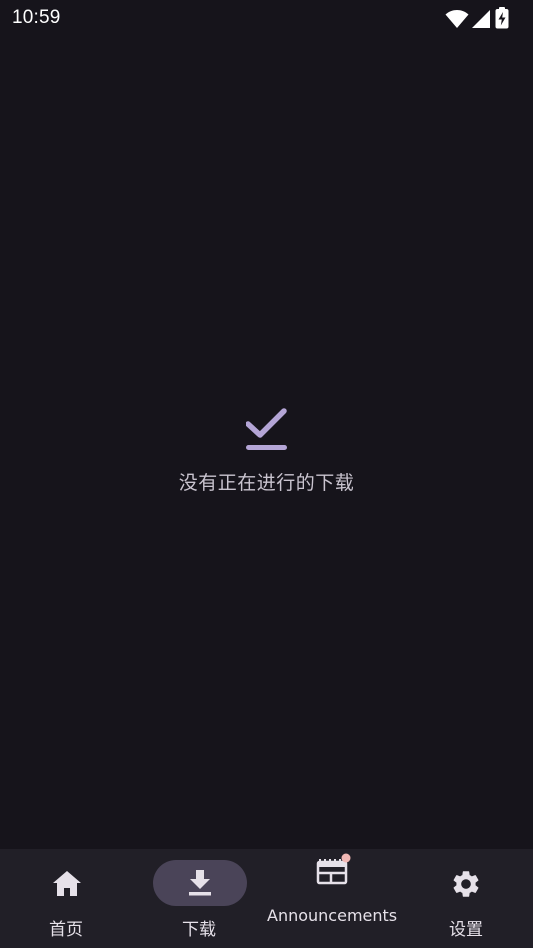 This screenshot has height=948, width=533. What do you see at coordinates (67, 883) in the screenshot?
I see `home-icon` at bounding box center [67, 883].